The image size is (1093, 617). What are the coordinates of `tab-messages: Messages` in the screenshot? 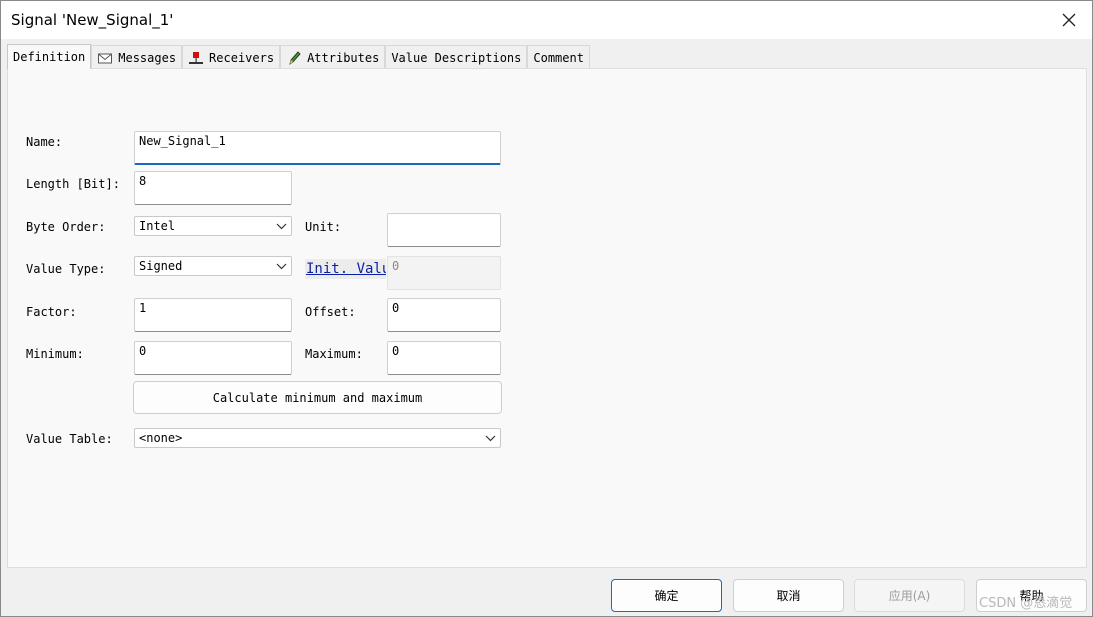 It's located at (137, 57).